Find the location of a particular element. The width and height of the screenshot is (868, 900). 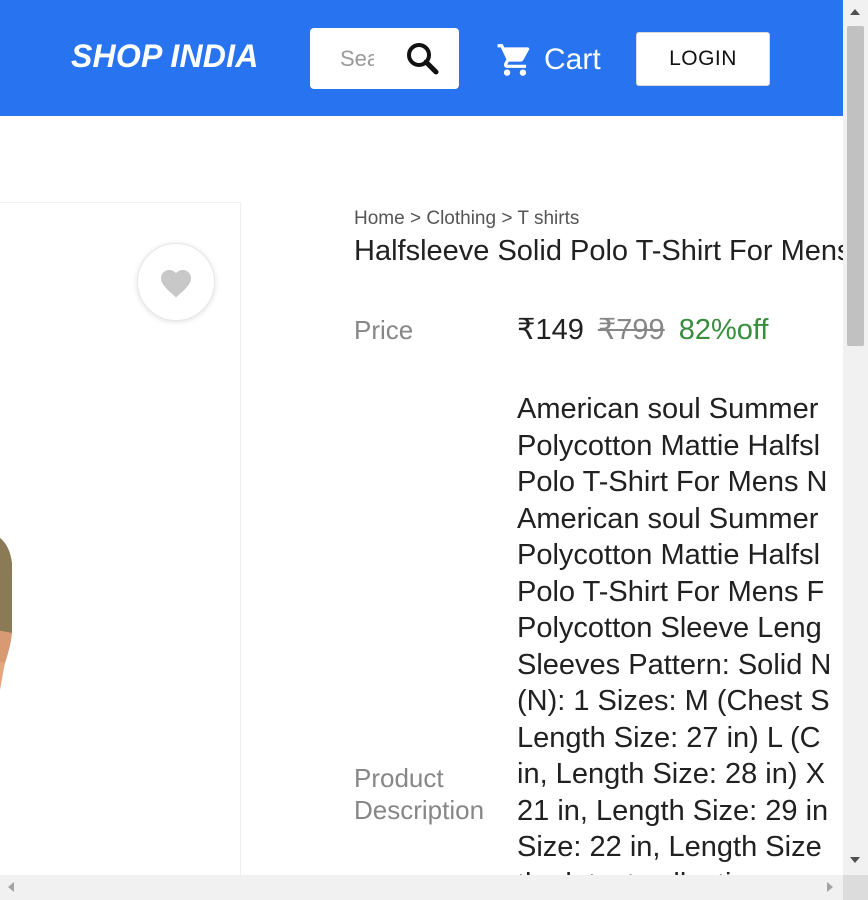

wishlist-button is located at coordinates (176, 282).